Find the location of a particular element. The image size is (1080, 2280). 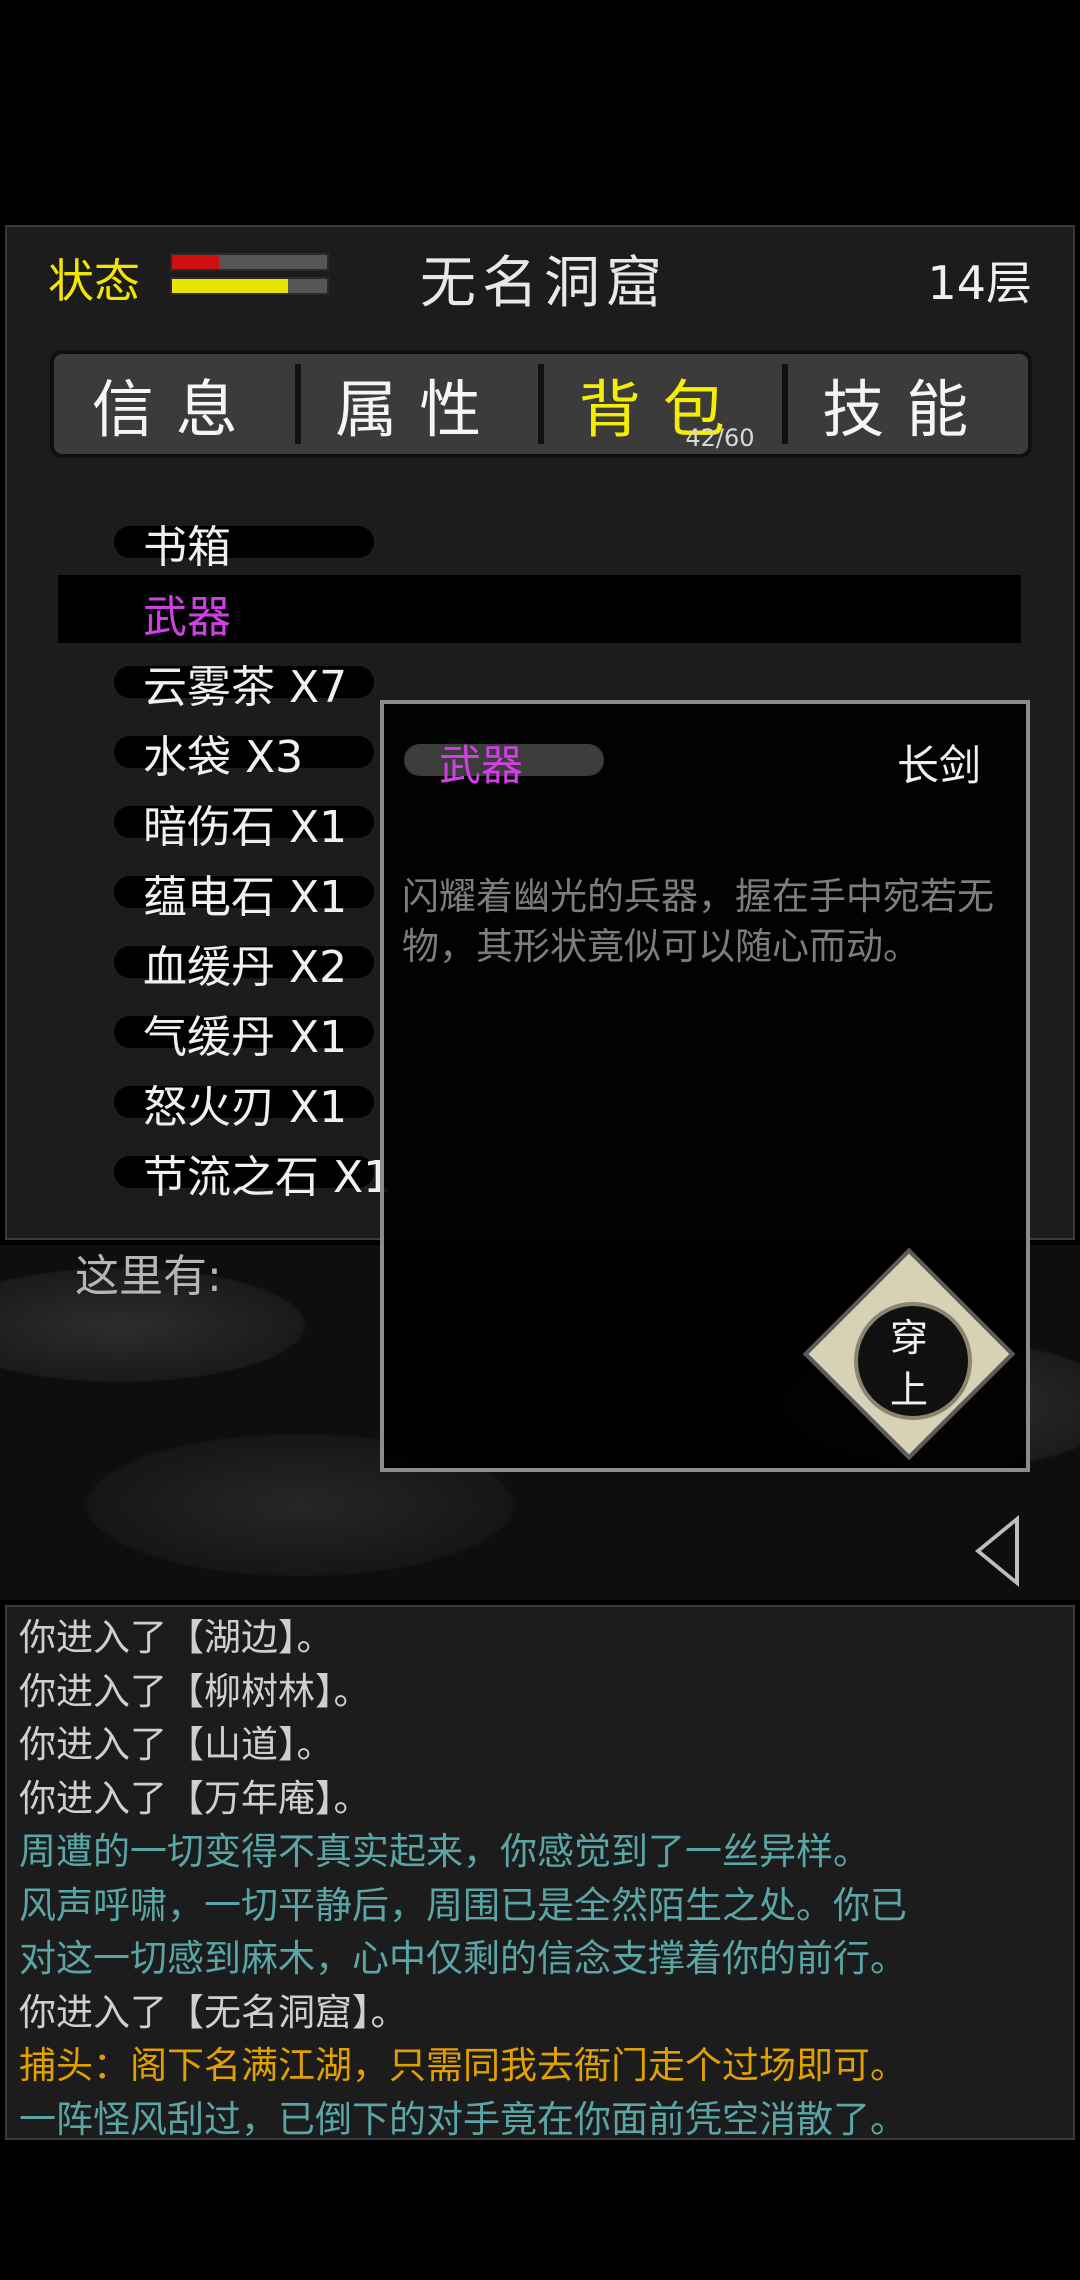

mp-bar is located at coordinates (249, 286).